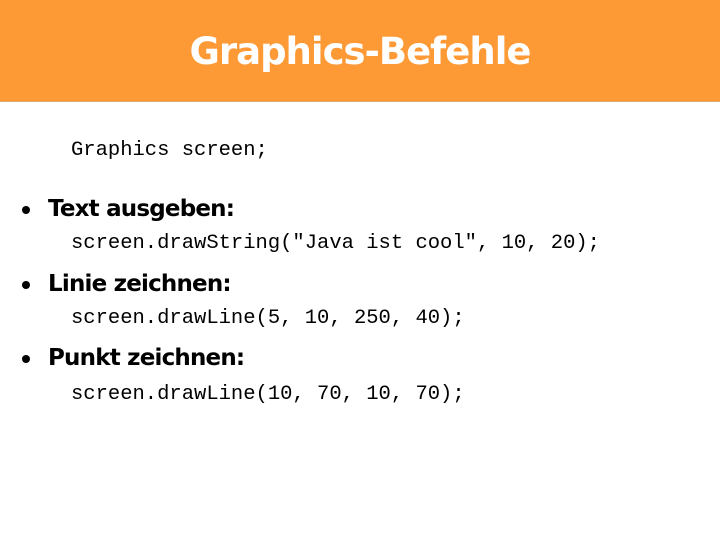 The image size is (720, 540). I want to click on intro-code-line: Graphics screen;, so click(169, 150).